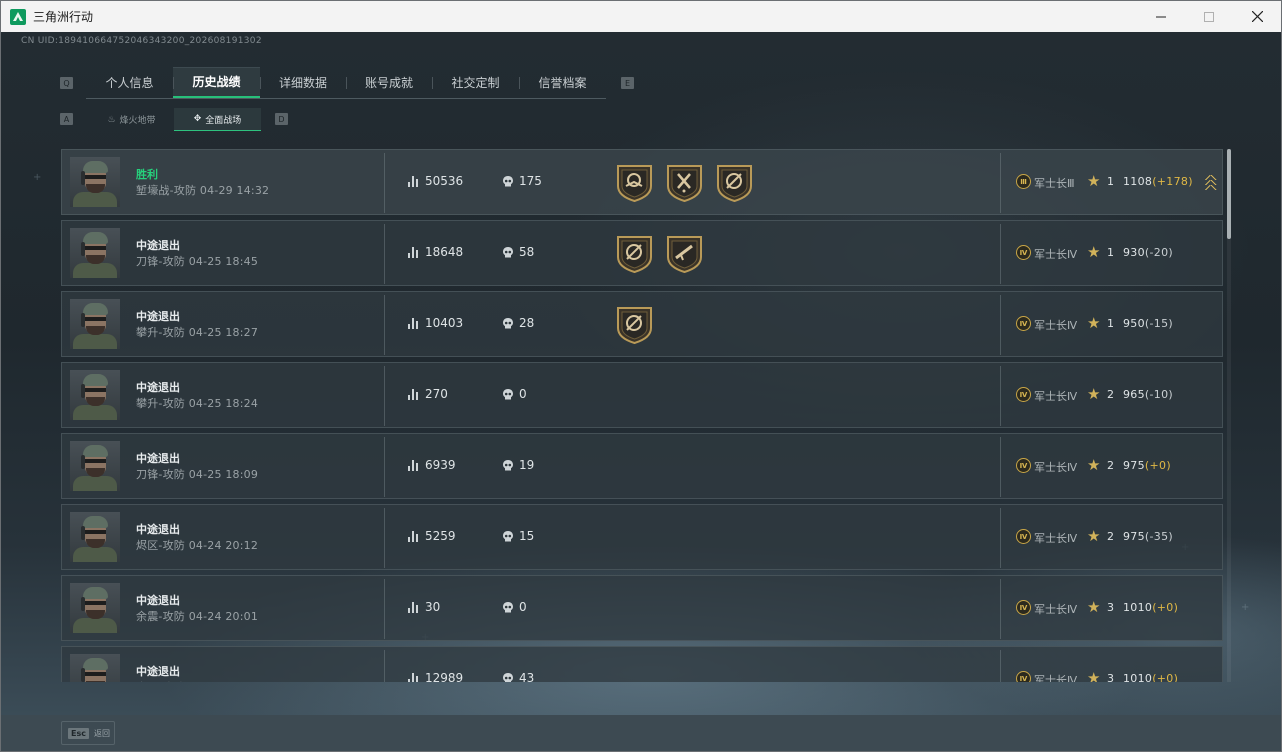 Image resolution: width=1282 pixels, height=752 pixels. I want to click on engineer-medal-icon, so click(684, 182).